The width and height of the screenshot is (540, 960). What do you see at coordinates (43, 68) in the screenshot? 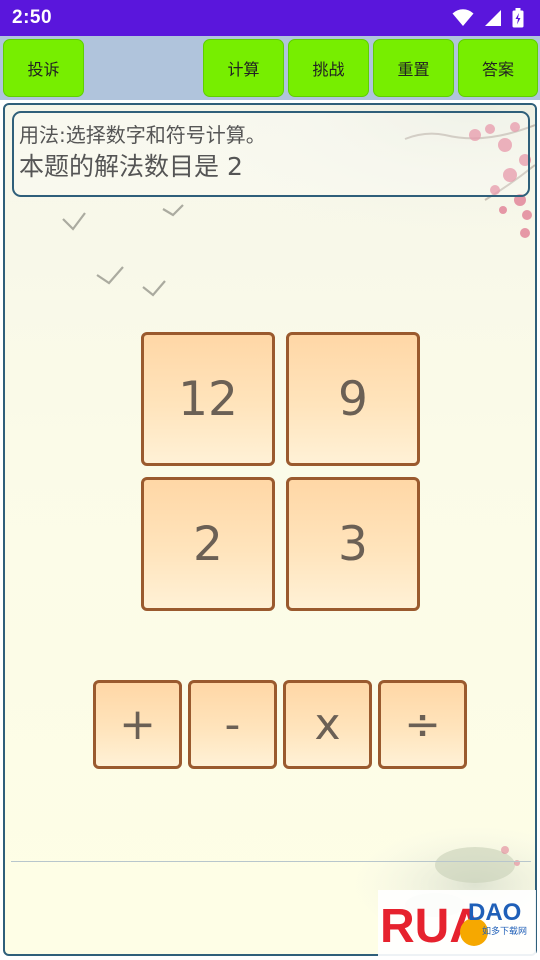
I see `complain-button: 投诉` at bounding box center [43, 68].